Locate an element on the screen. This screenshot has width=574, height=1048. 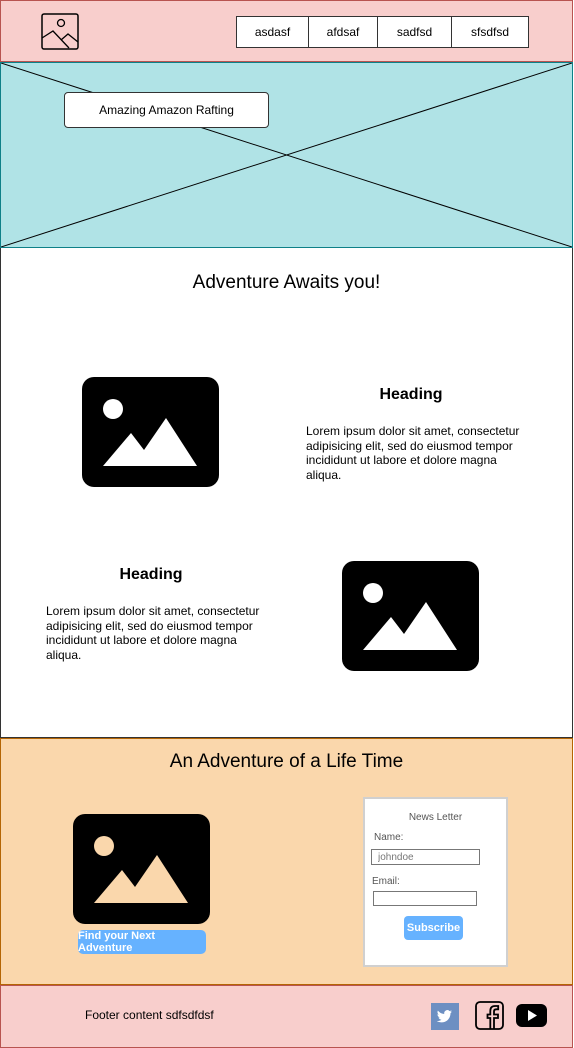
newsletter-title: News Letter is located at coordinates (435, 817).